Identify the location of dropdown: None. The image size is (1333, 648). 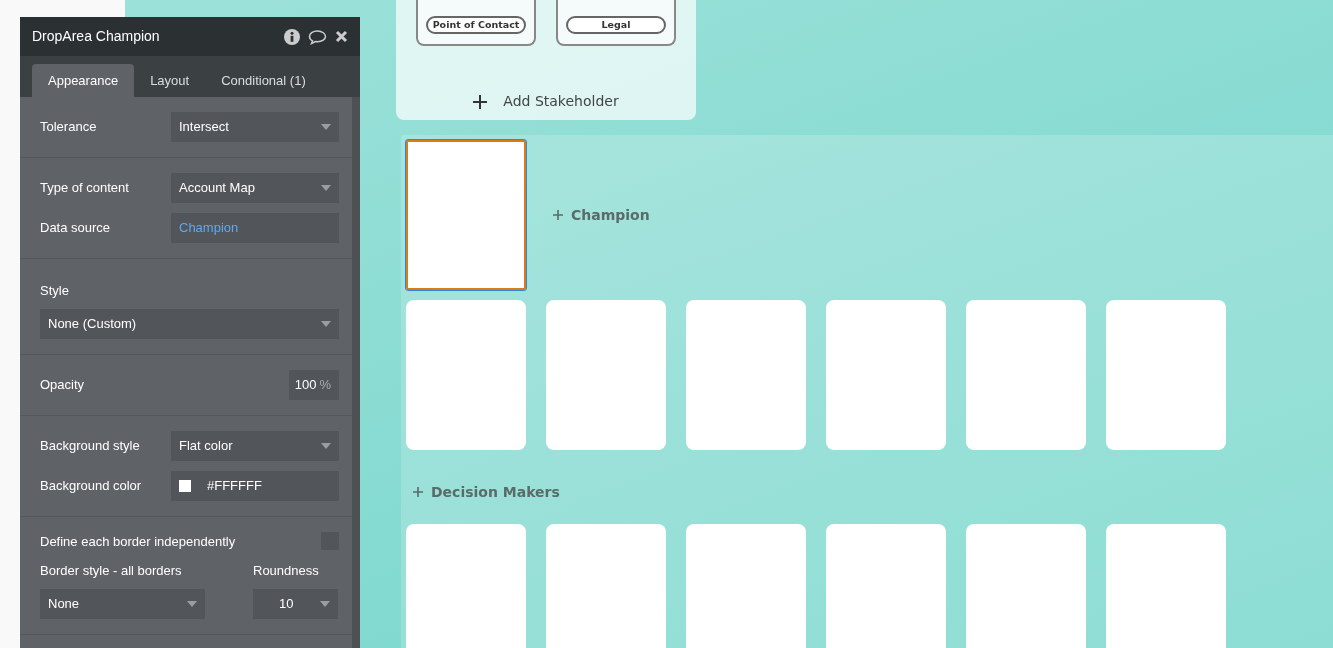
(122, 603).